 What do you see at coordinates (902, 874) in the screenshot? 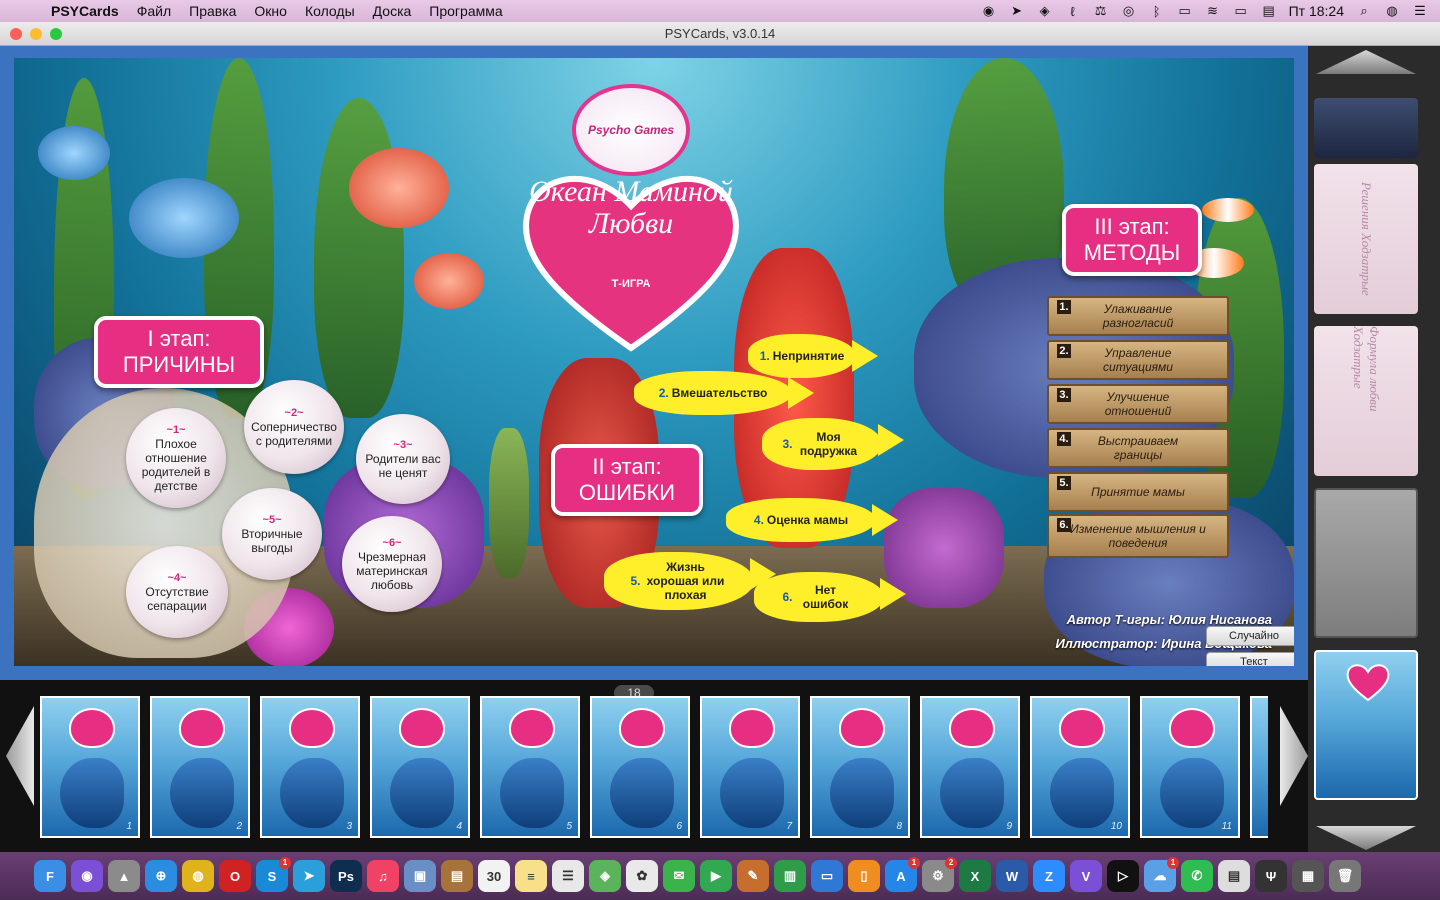
I see `appstore-dock-icon: A1` at bounding box center [902, 874].